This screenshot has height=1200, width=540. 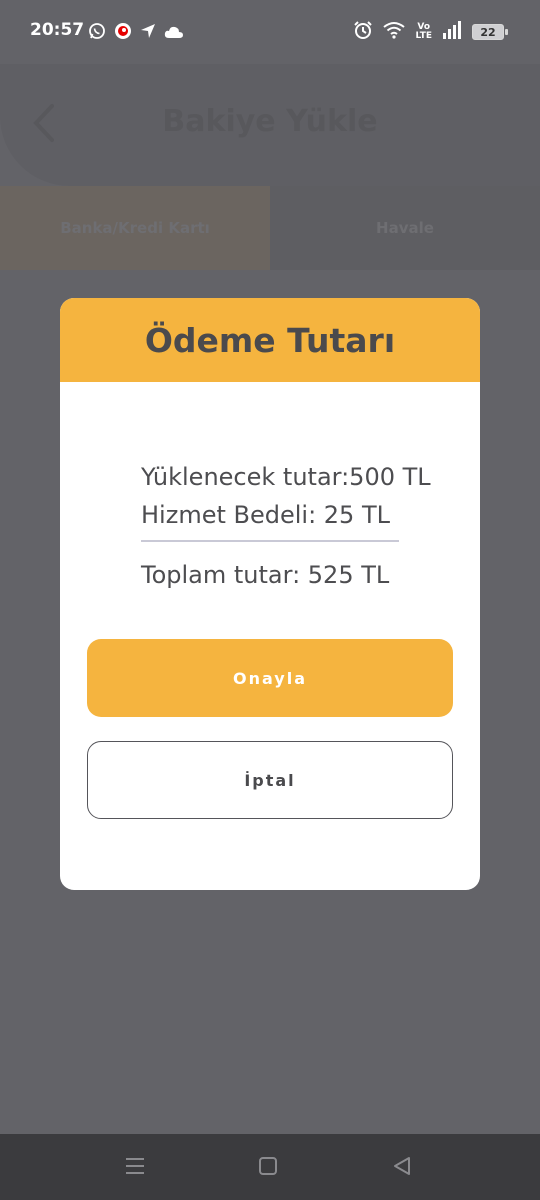 What do you see at coordinates (490, 32) in the screenshot?
I see `battery-icon: 22` at bounding box center [490, 32].